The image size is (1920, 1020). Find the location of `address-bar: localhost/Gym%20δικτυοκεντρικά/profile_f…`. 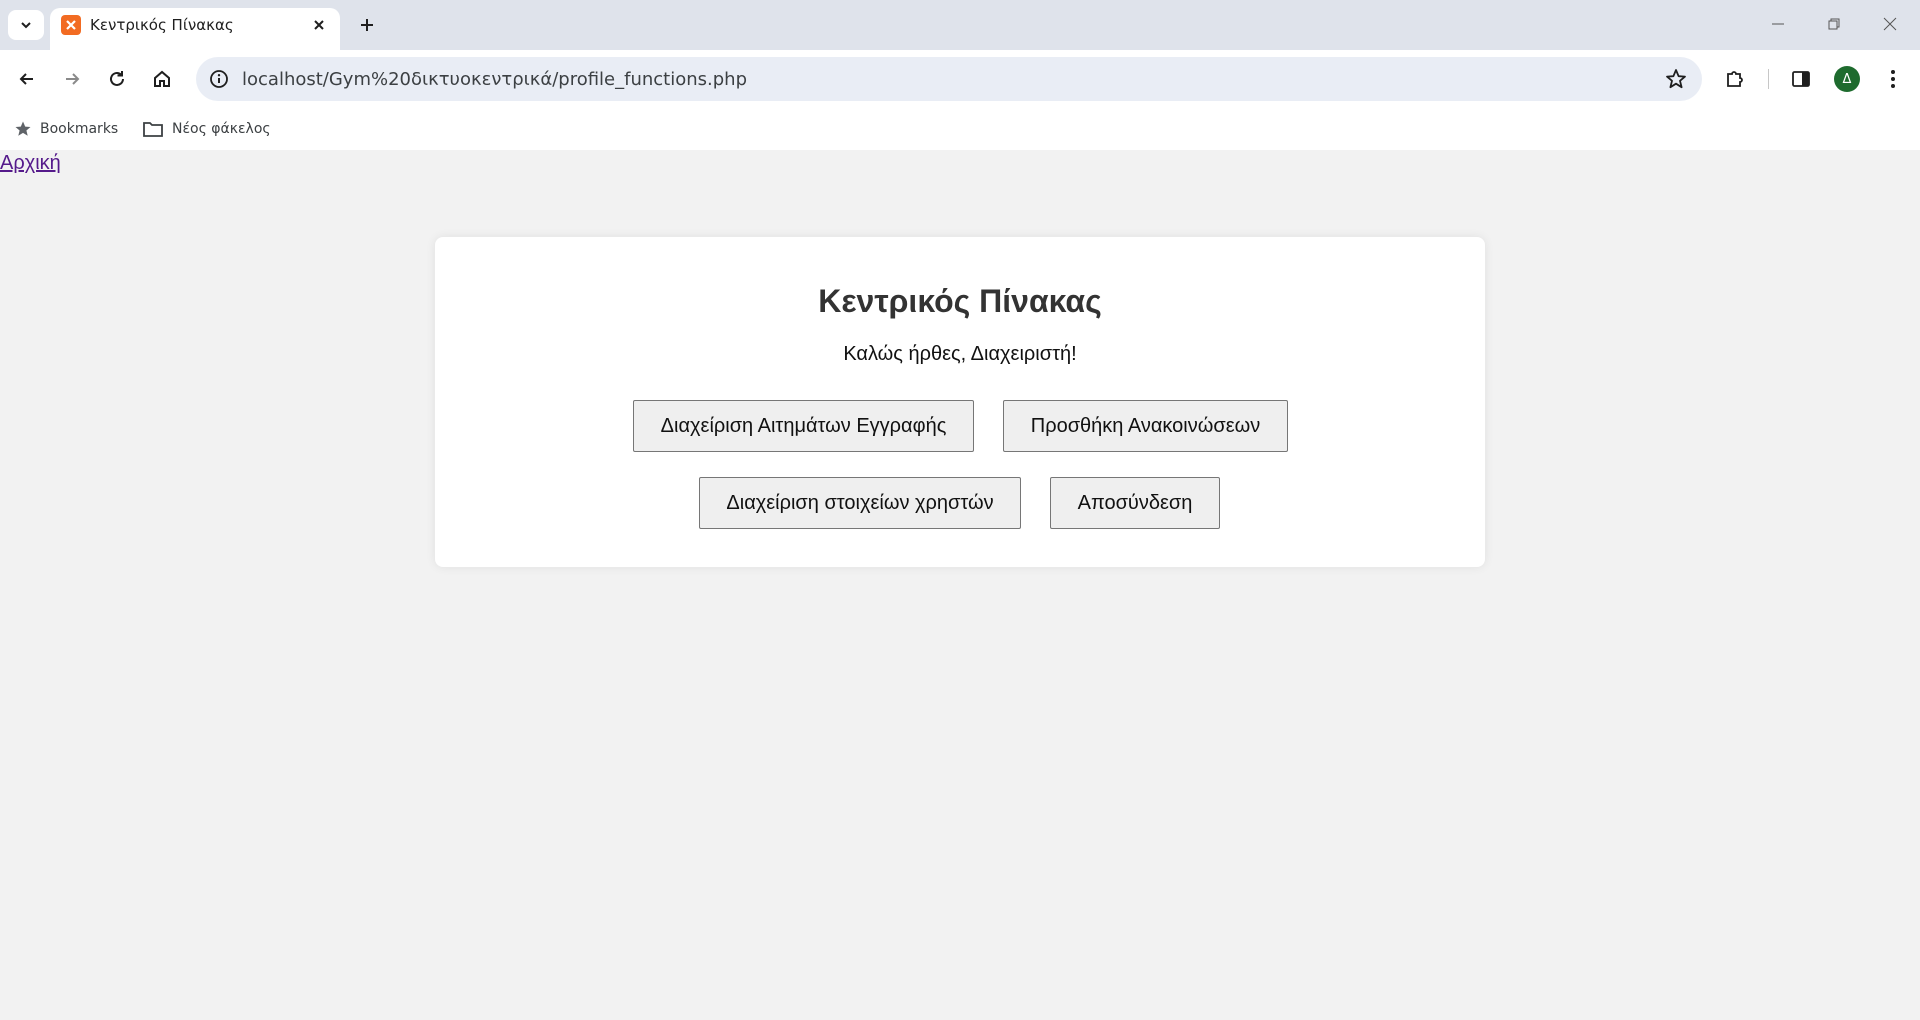

address-bar: localhost/Gym%20δικτυοκεντρικά/profile_f… is located at coordinates (949, 79).